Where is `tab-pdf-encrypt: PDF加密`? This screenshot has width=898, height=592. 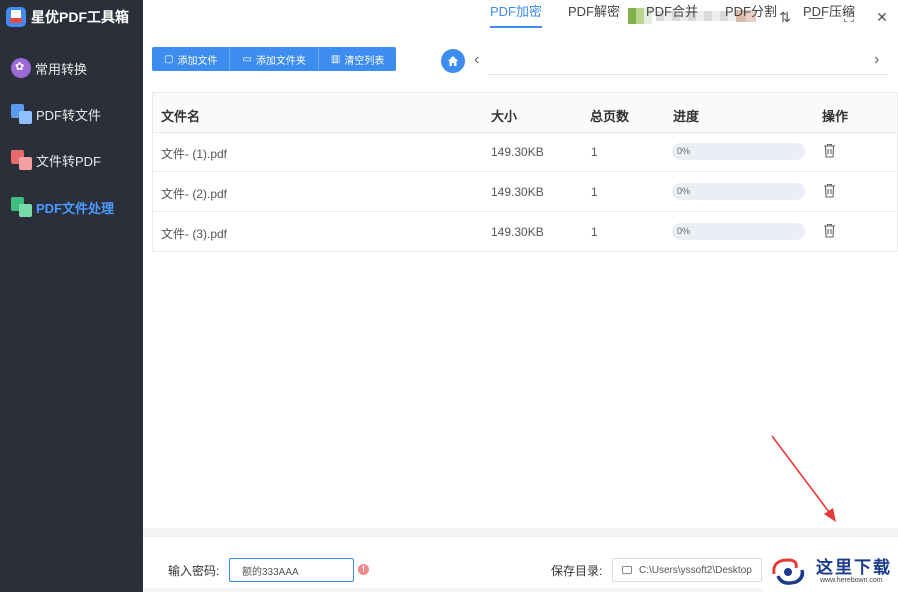
tab-pdf-encrypt: PDF加密 is located at coordinates (516, 14).